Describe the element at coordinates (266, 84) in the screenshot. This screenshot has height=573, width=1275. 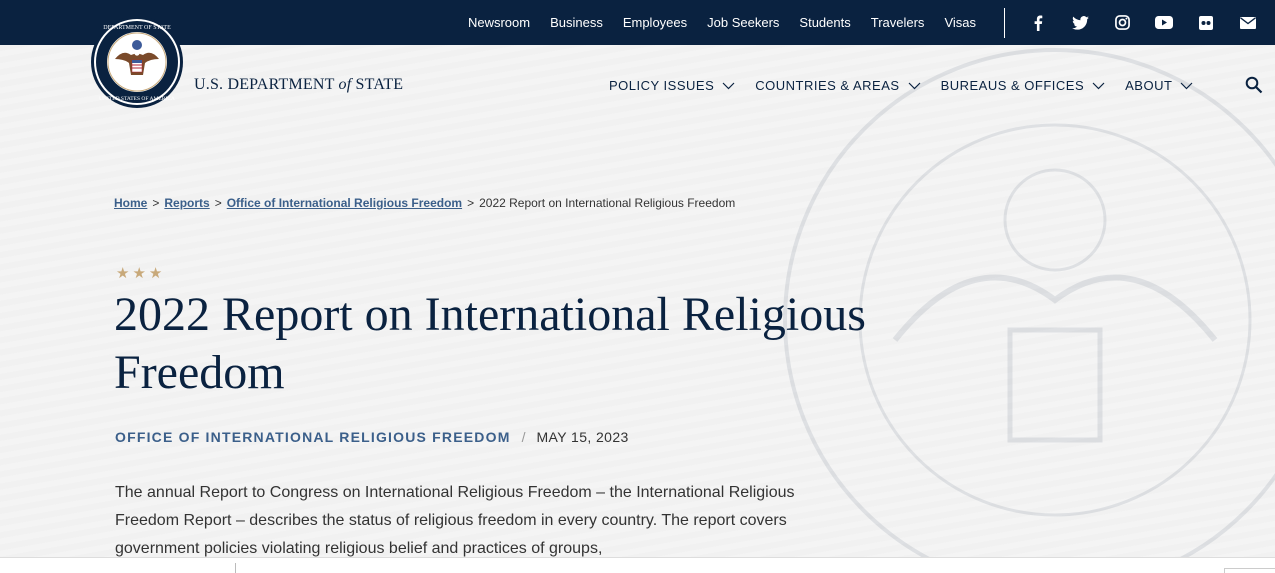
I see `agency-name-prefix: U.S. DEPARTMENT` at that location.